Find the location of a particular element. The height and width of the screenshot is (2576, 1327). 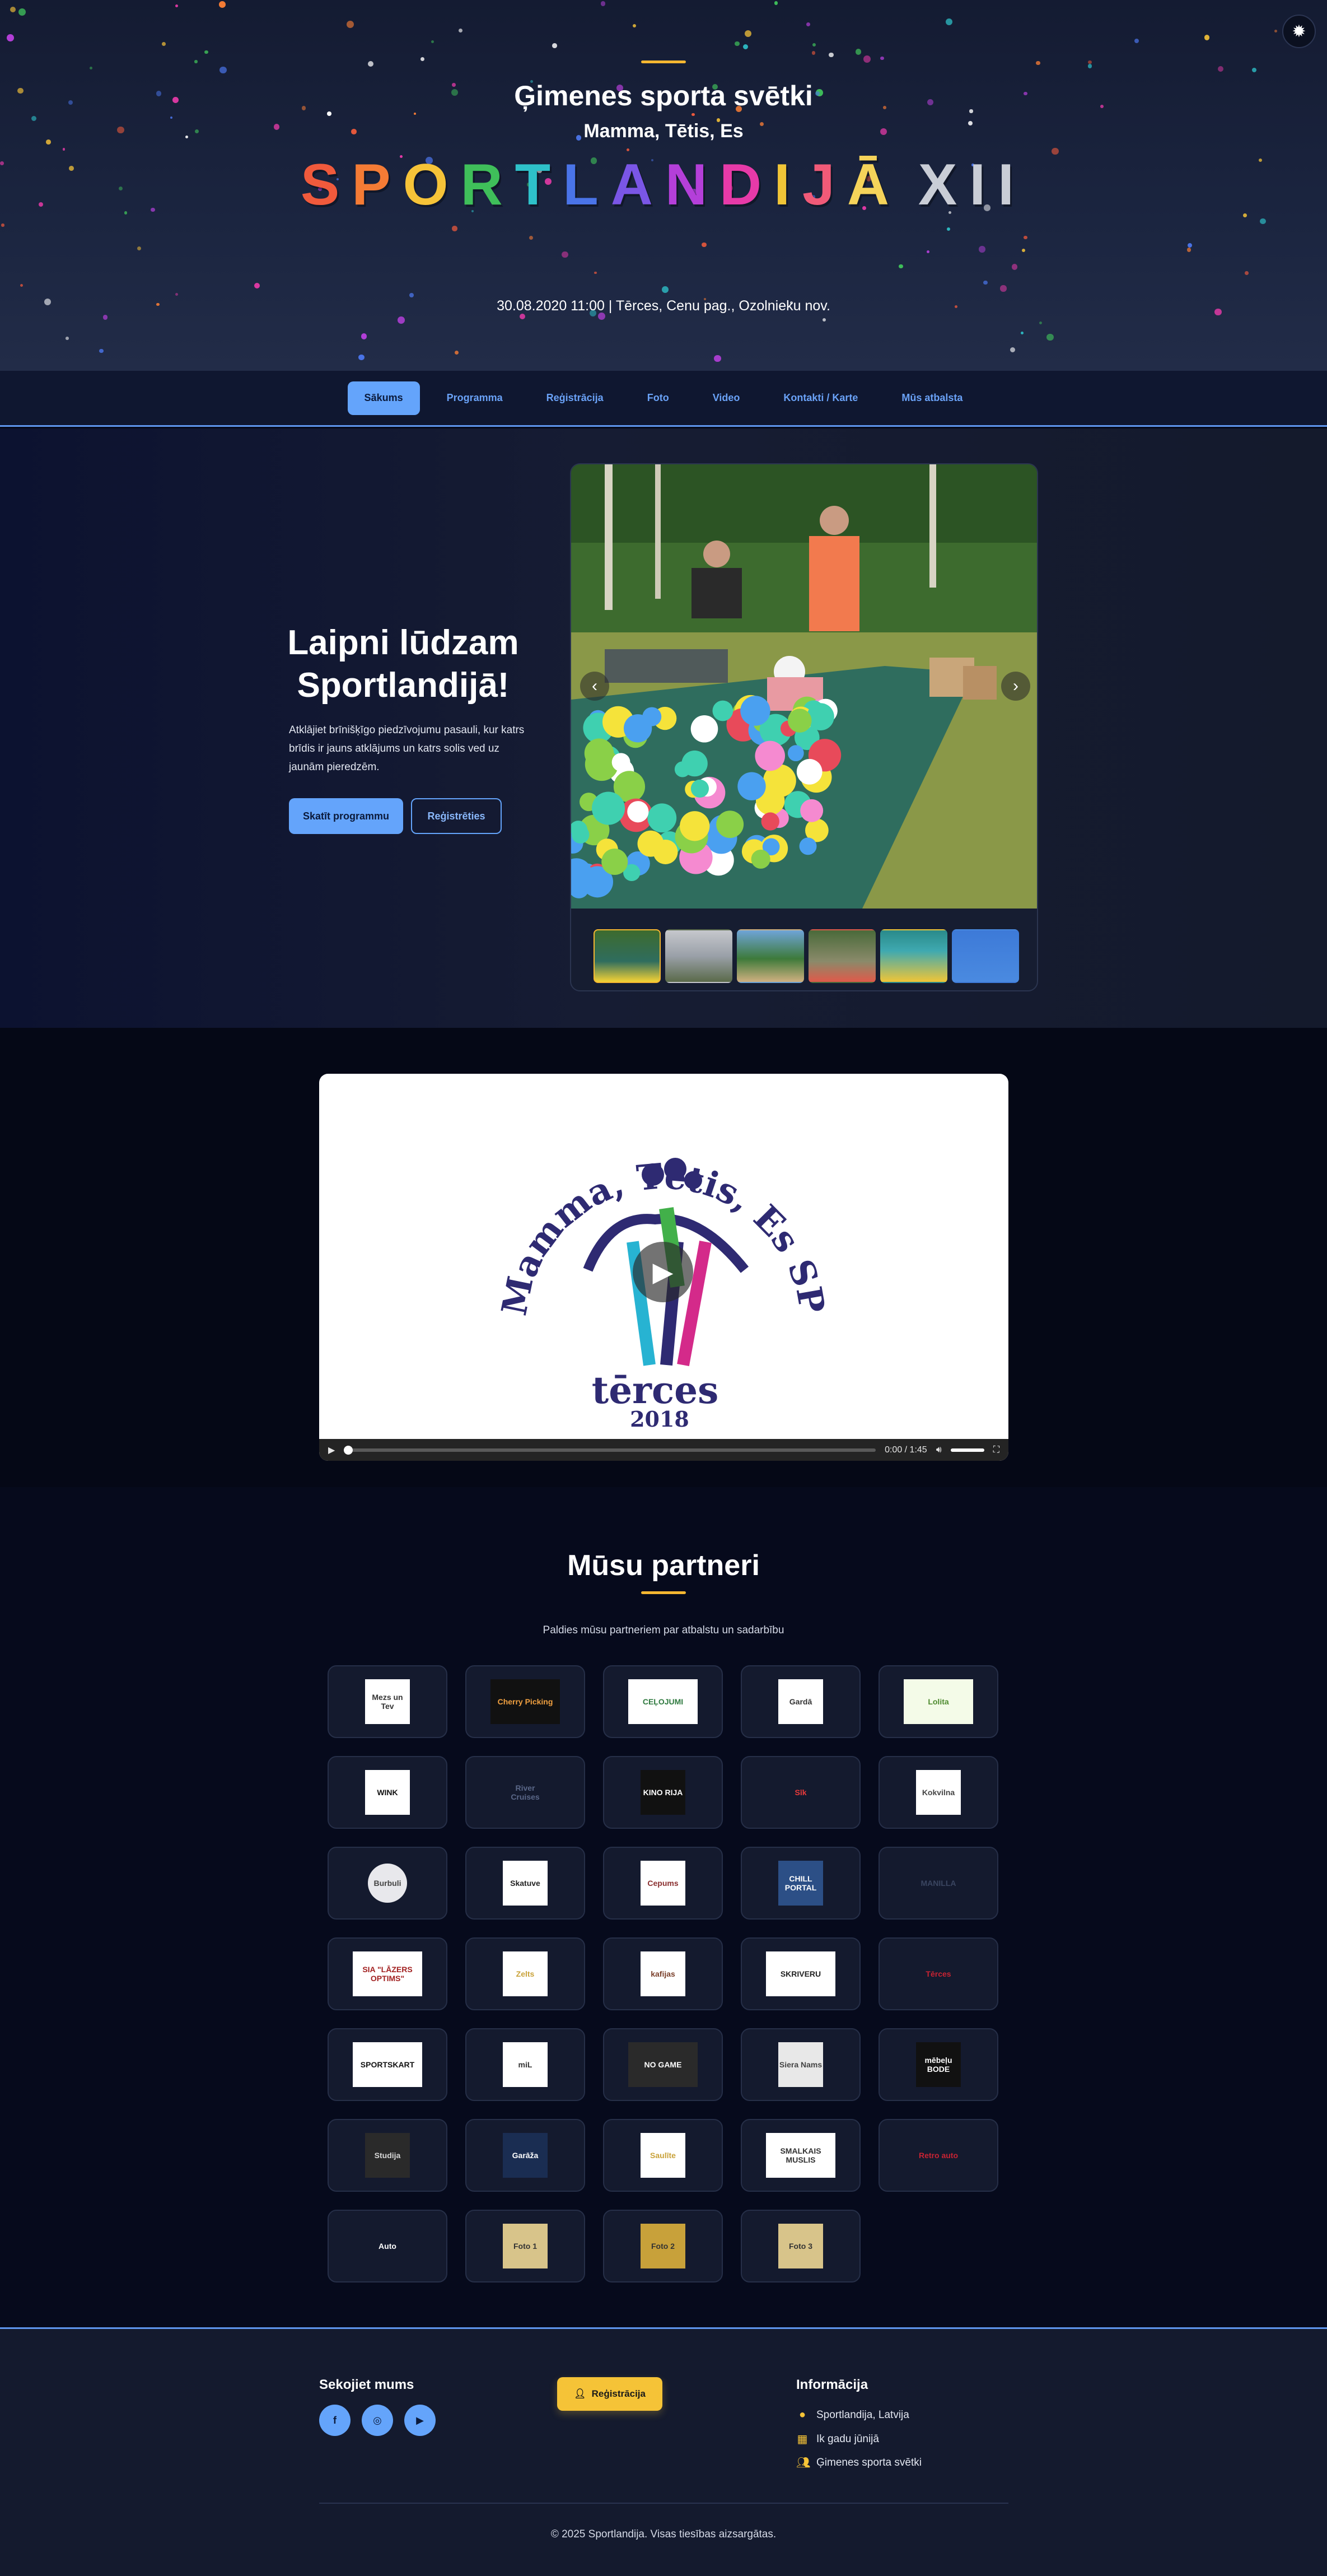

partner-card: WINK is located at coordinates (388, 1792).